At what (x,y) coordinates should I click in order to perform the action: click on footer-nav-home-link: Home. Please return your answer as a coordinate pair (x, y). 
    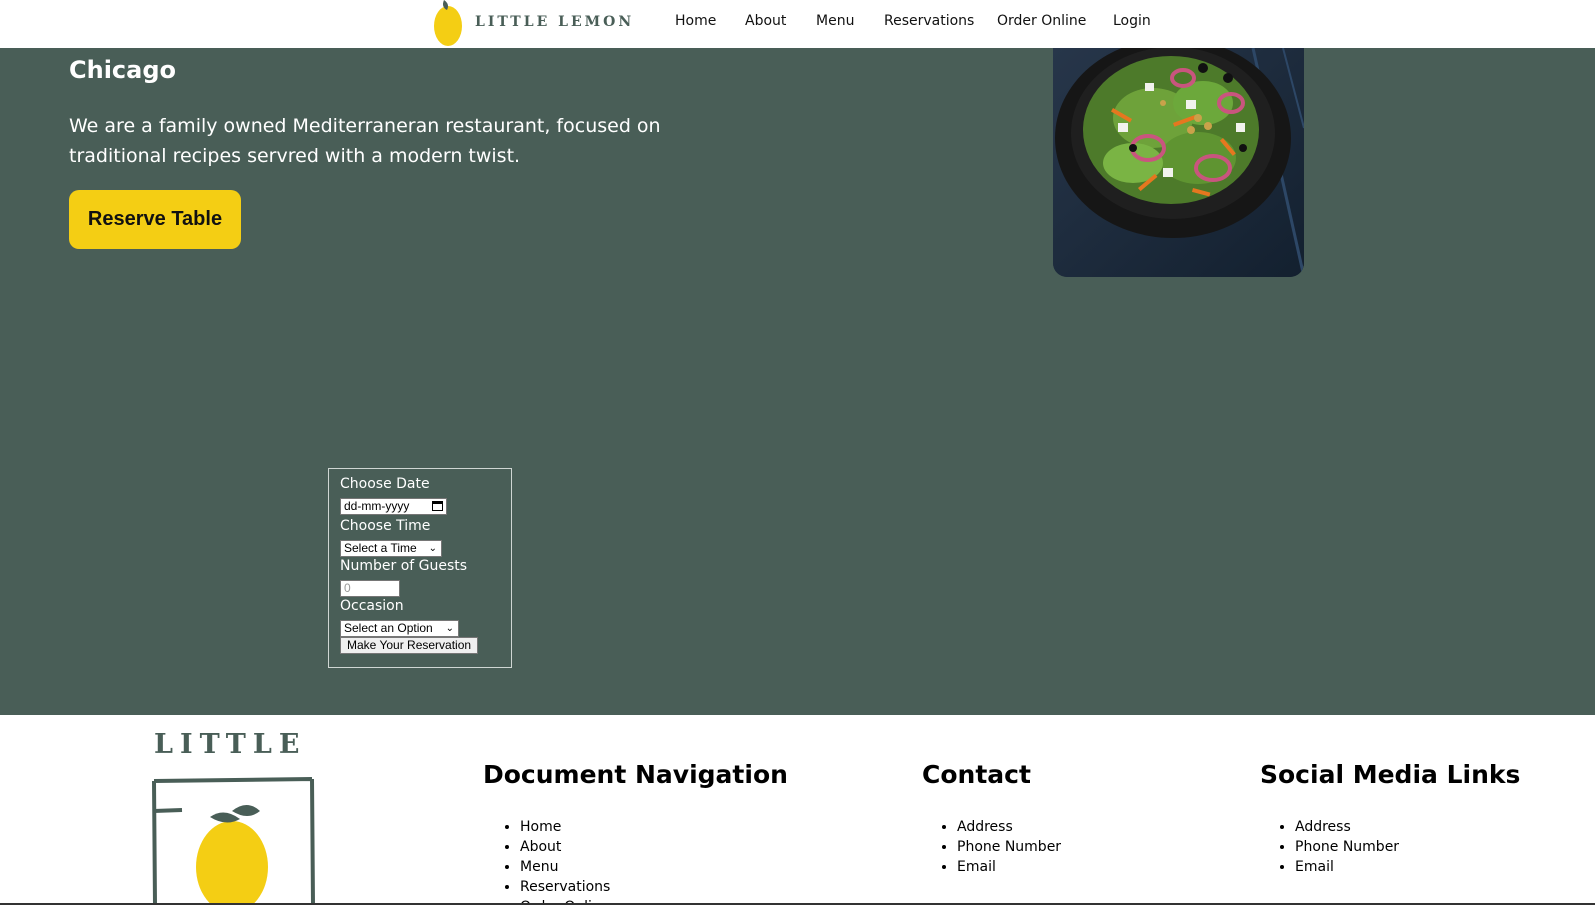
    Looking at the image, I should click on (565, 827).